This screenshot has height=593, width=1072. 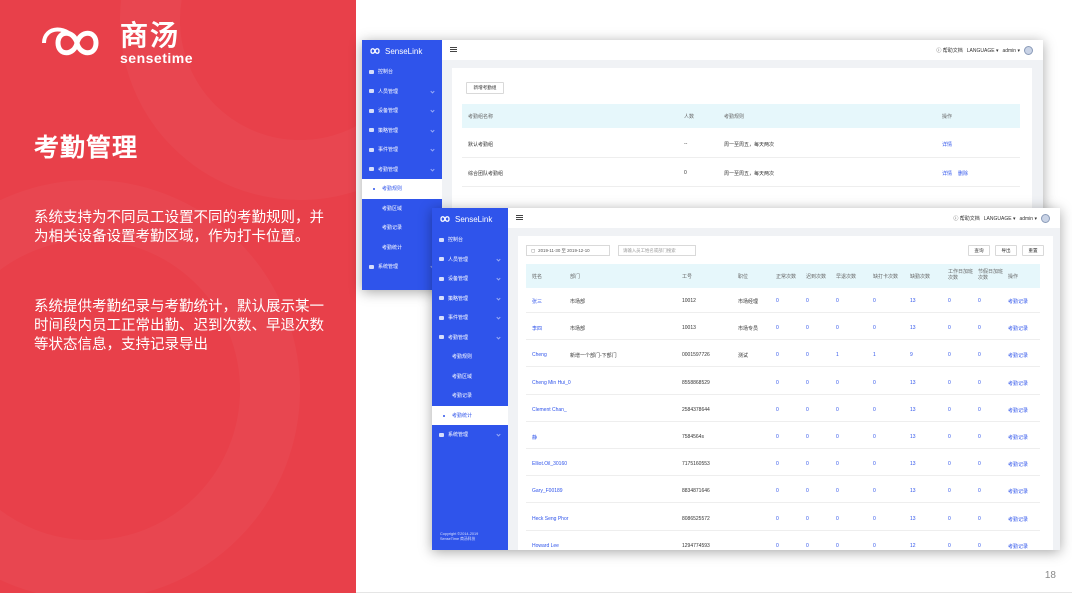 I want to click on employee-name-link: Elliot.Oil_30160, so click(x=549, y=464).